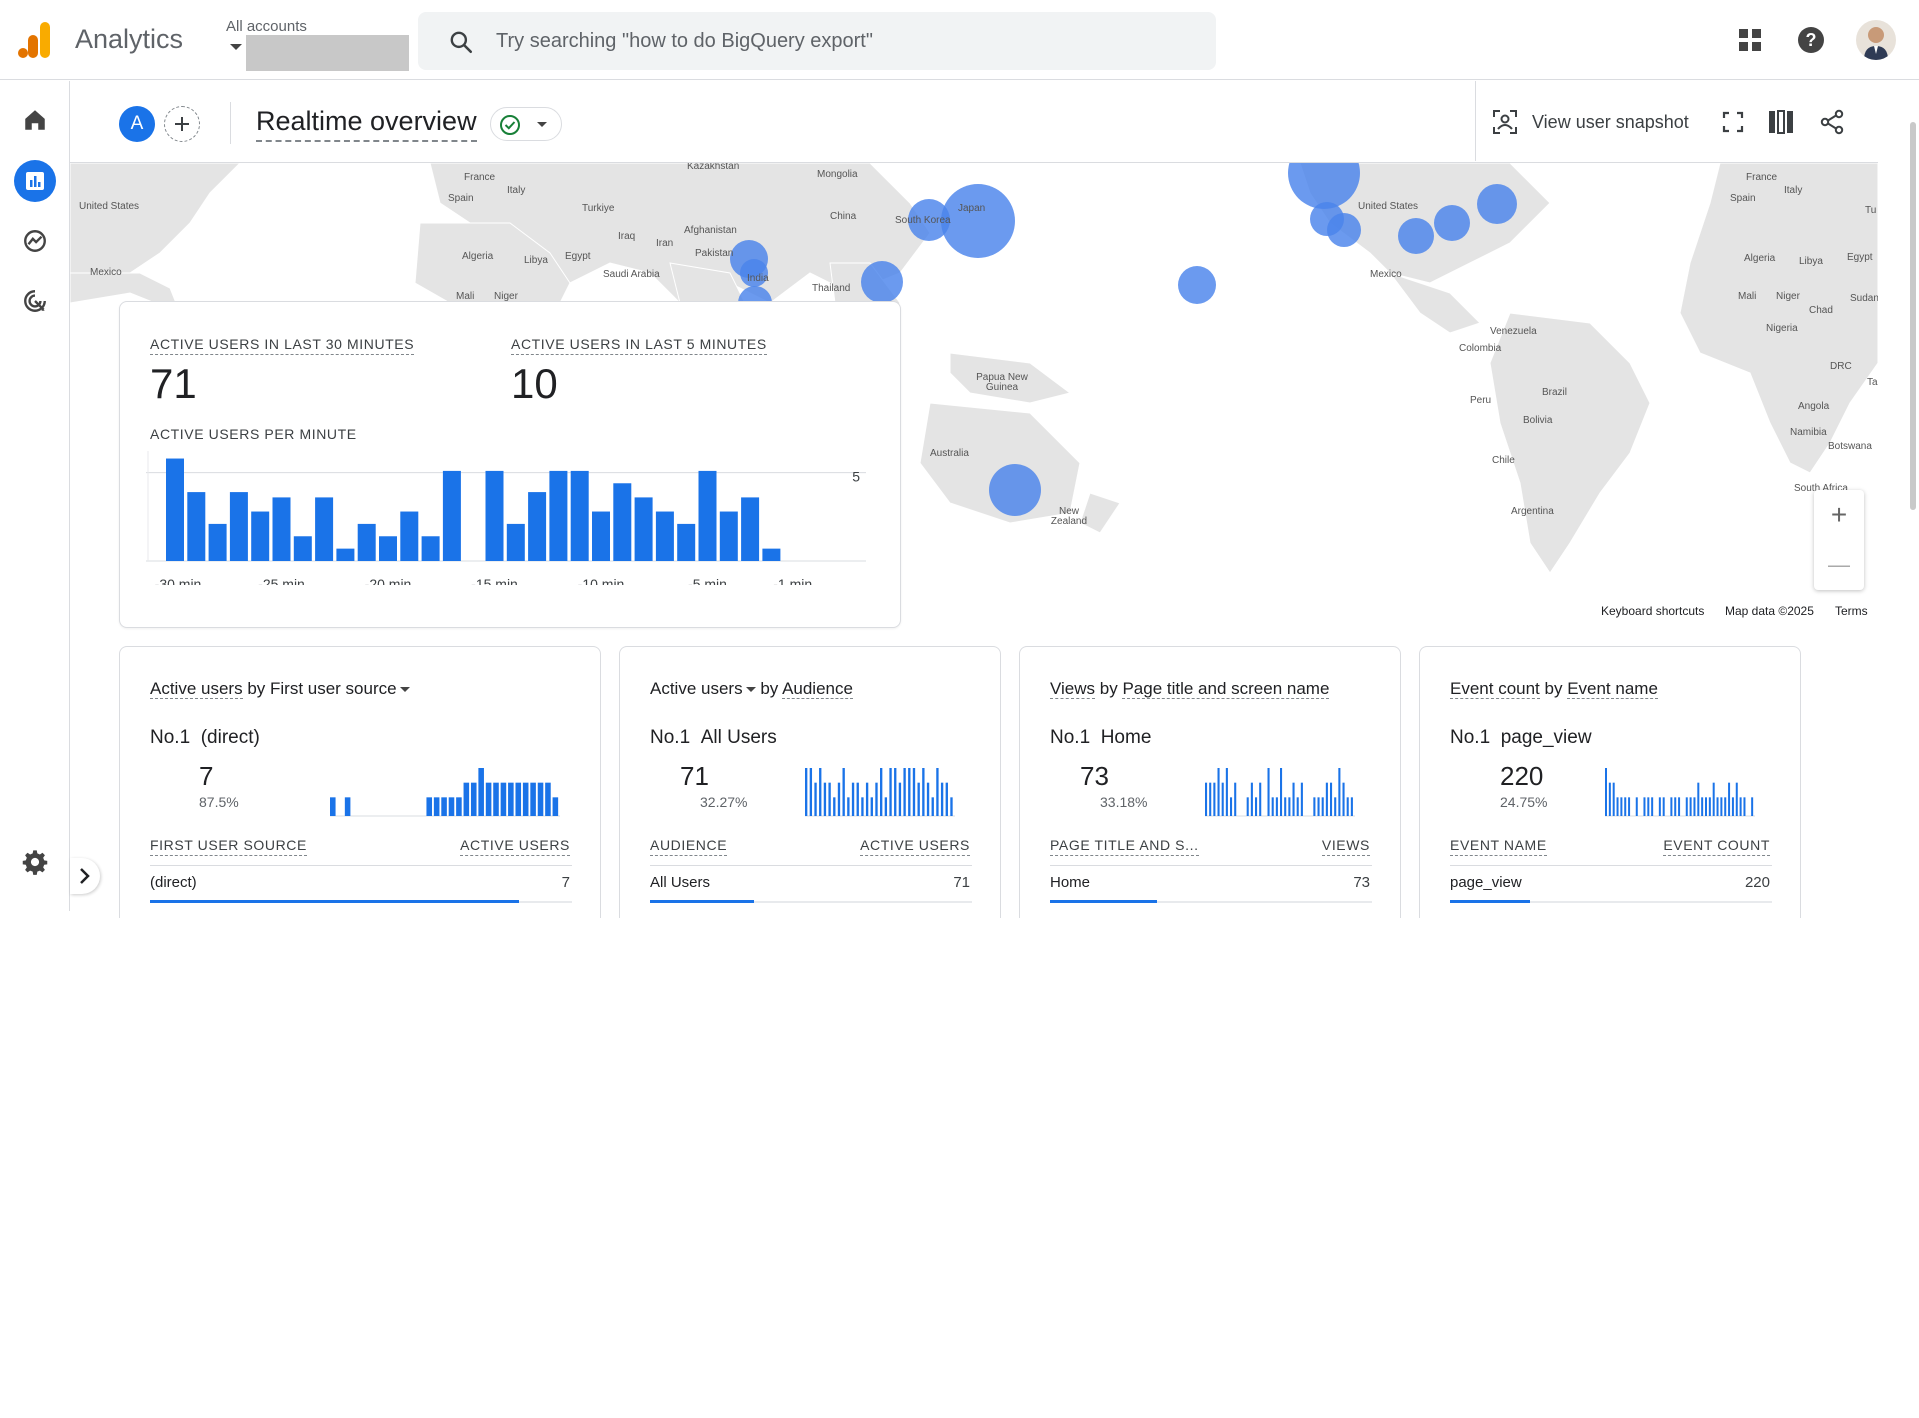  Describe the element at coordinates (565, 882) in the screenshot. I see `card-row-value: 7` at that location.